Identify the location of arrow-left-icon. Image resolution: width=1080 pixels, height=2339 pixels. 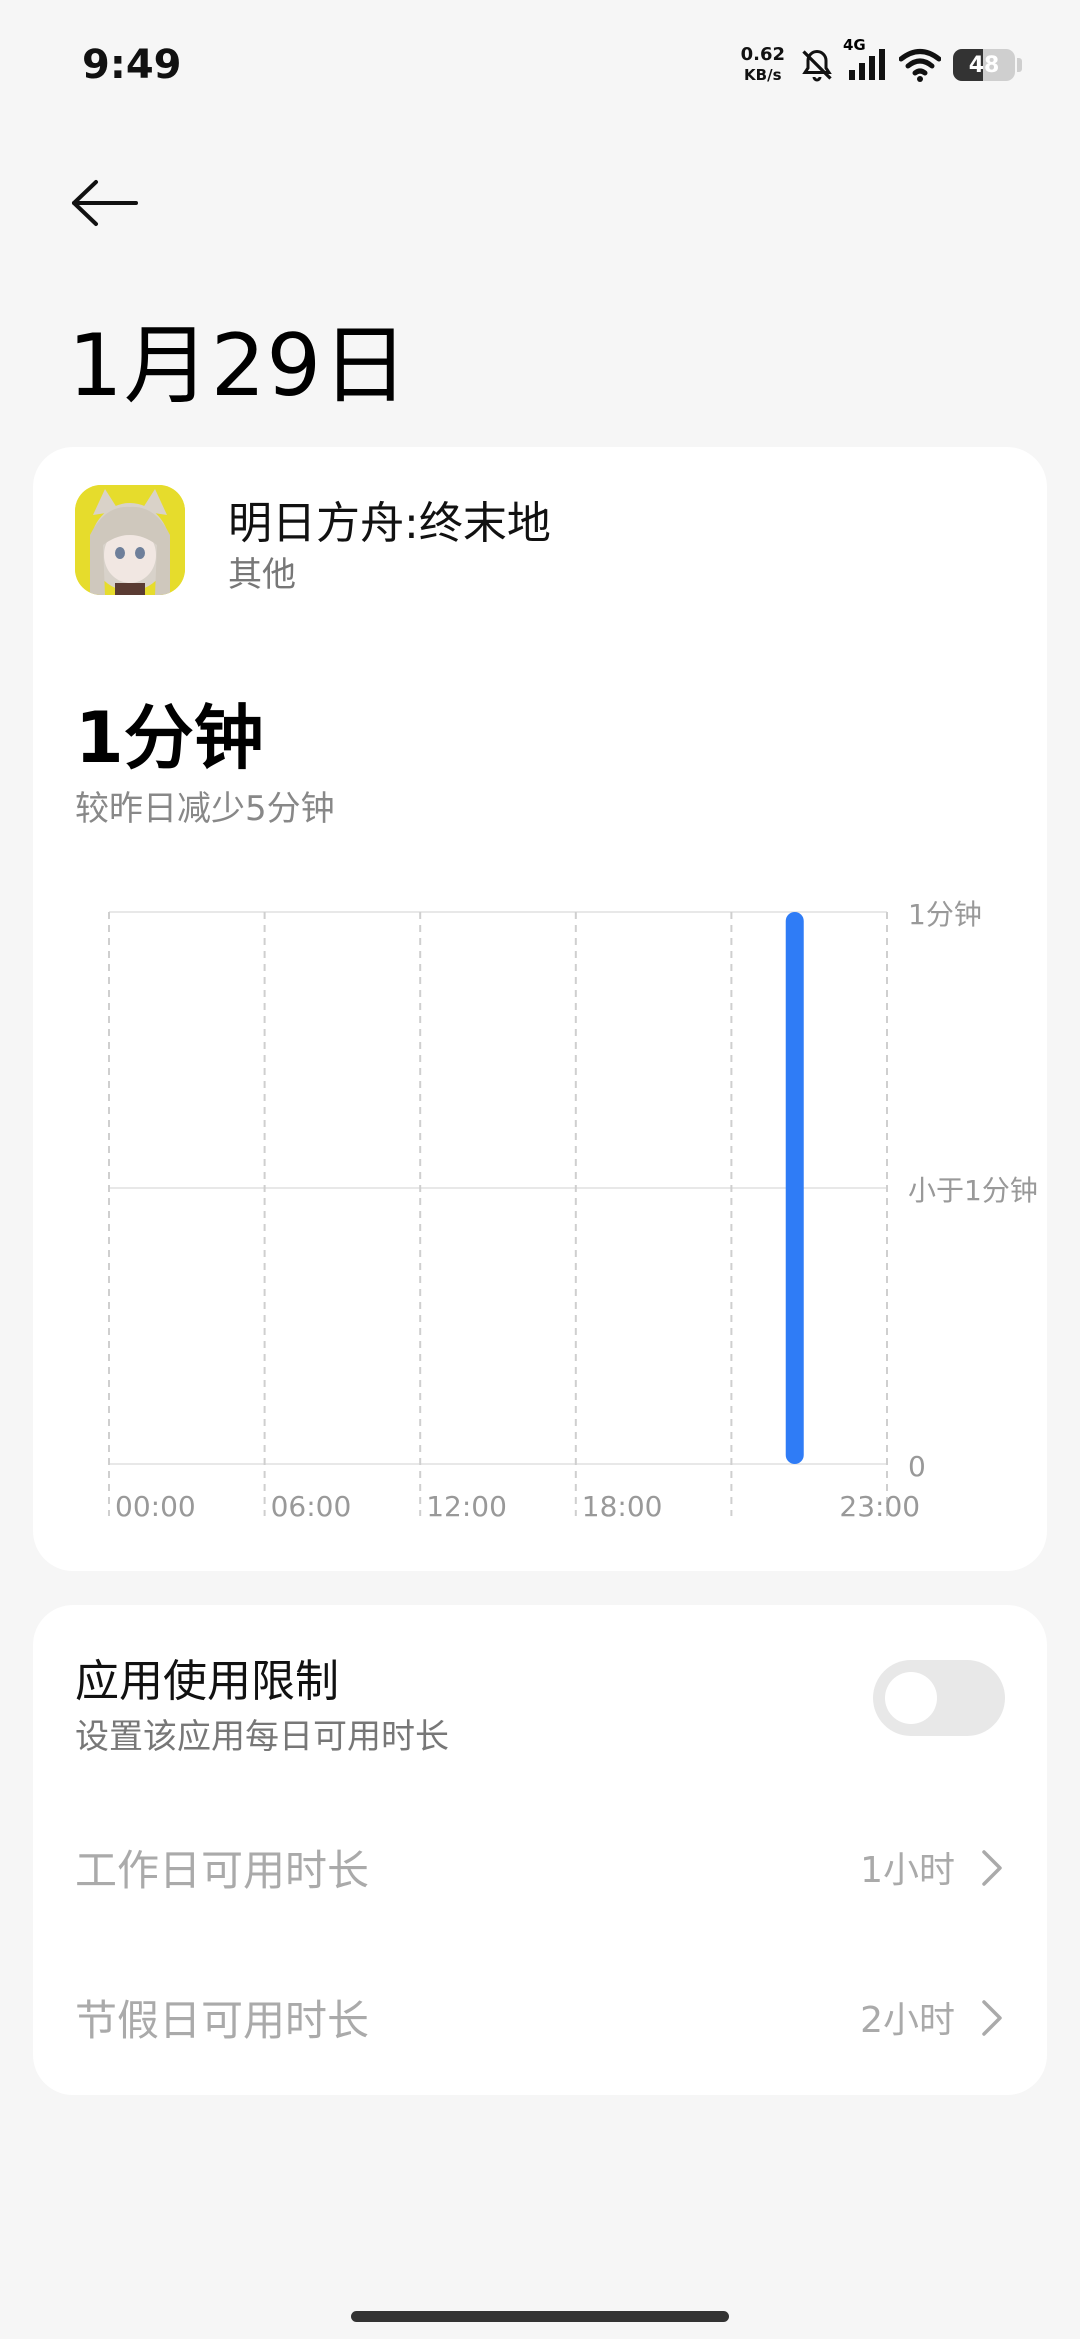
(105, 205).